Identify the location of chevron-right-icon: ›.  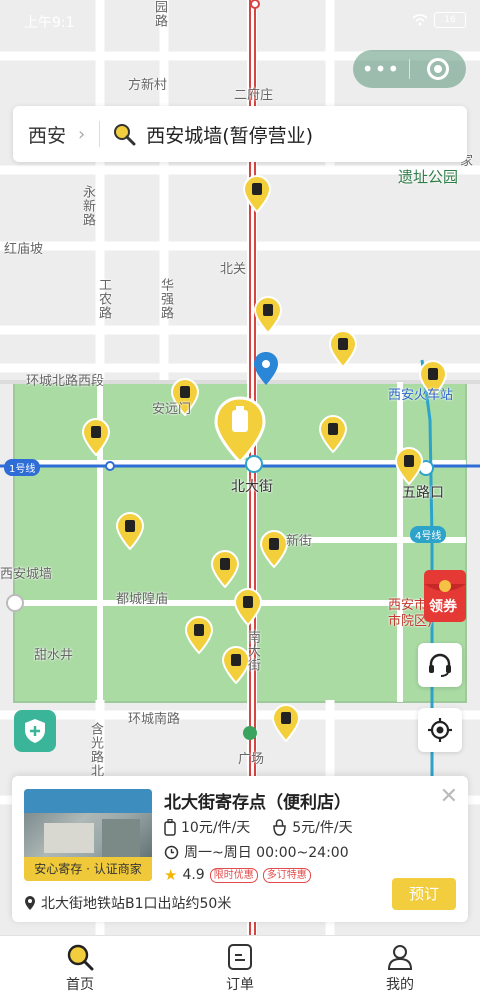
(82, 134).